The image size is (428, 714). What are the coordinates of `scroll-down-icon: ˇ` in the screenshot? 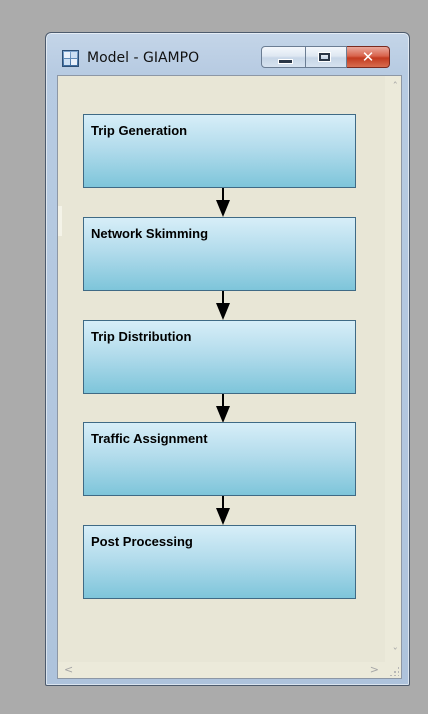 It's located at (396, 652).